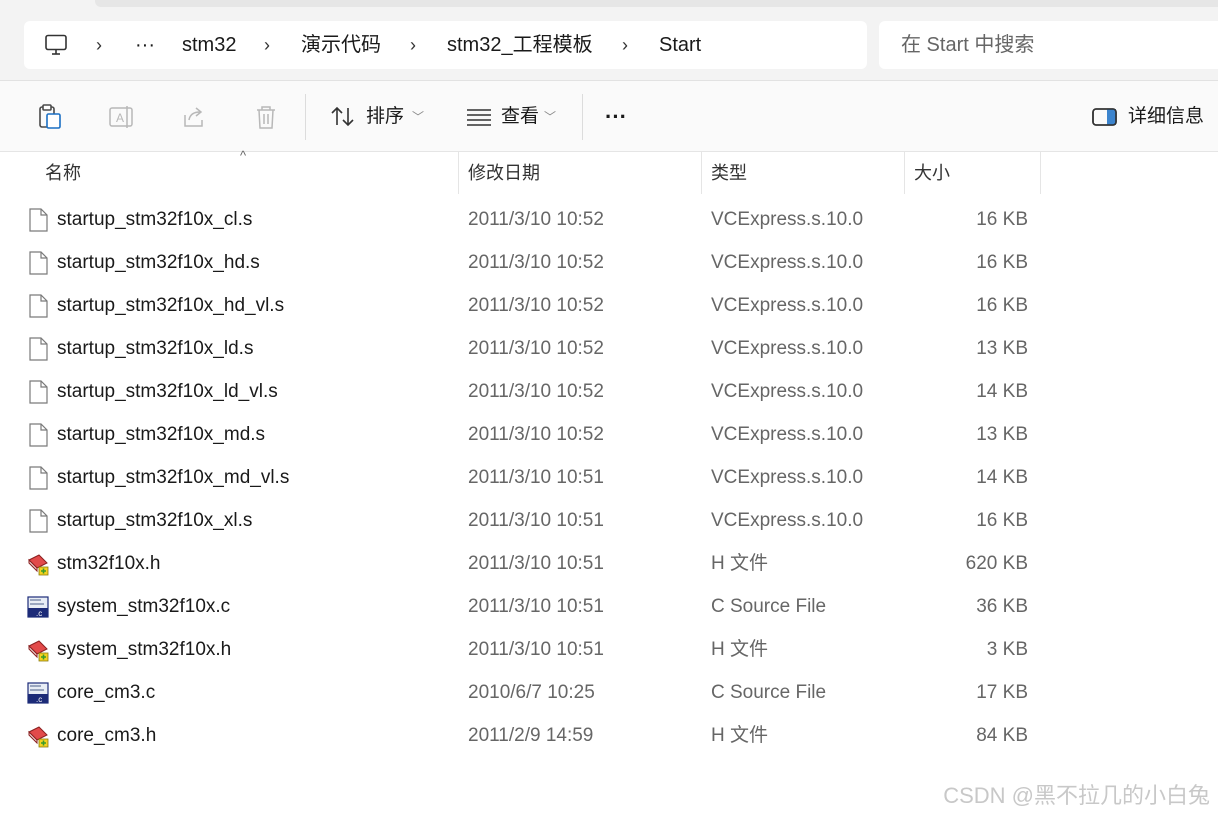 Image resolution: width=1218 pixels, height=814 pixels. I want to click on file-name: startup_stm32f10x_md.s, so click(161, 434).